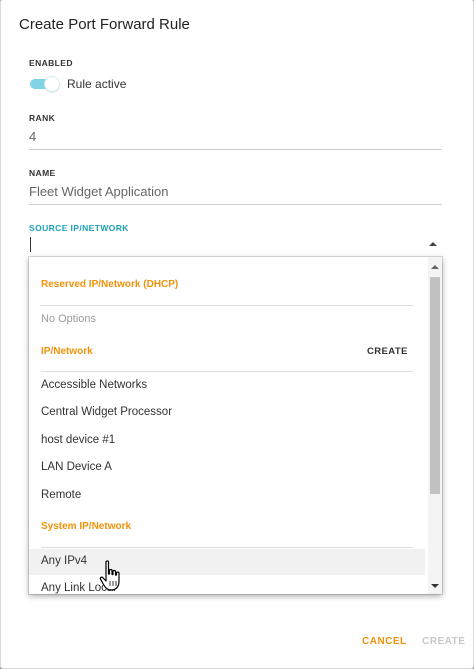 The image size is (474, 669). I want to click on dropdown-scrollbar, so click(435, 425).